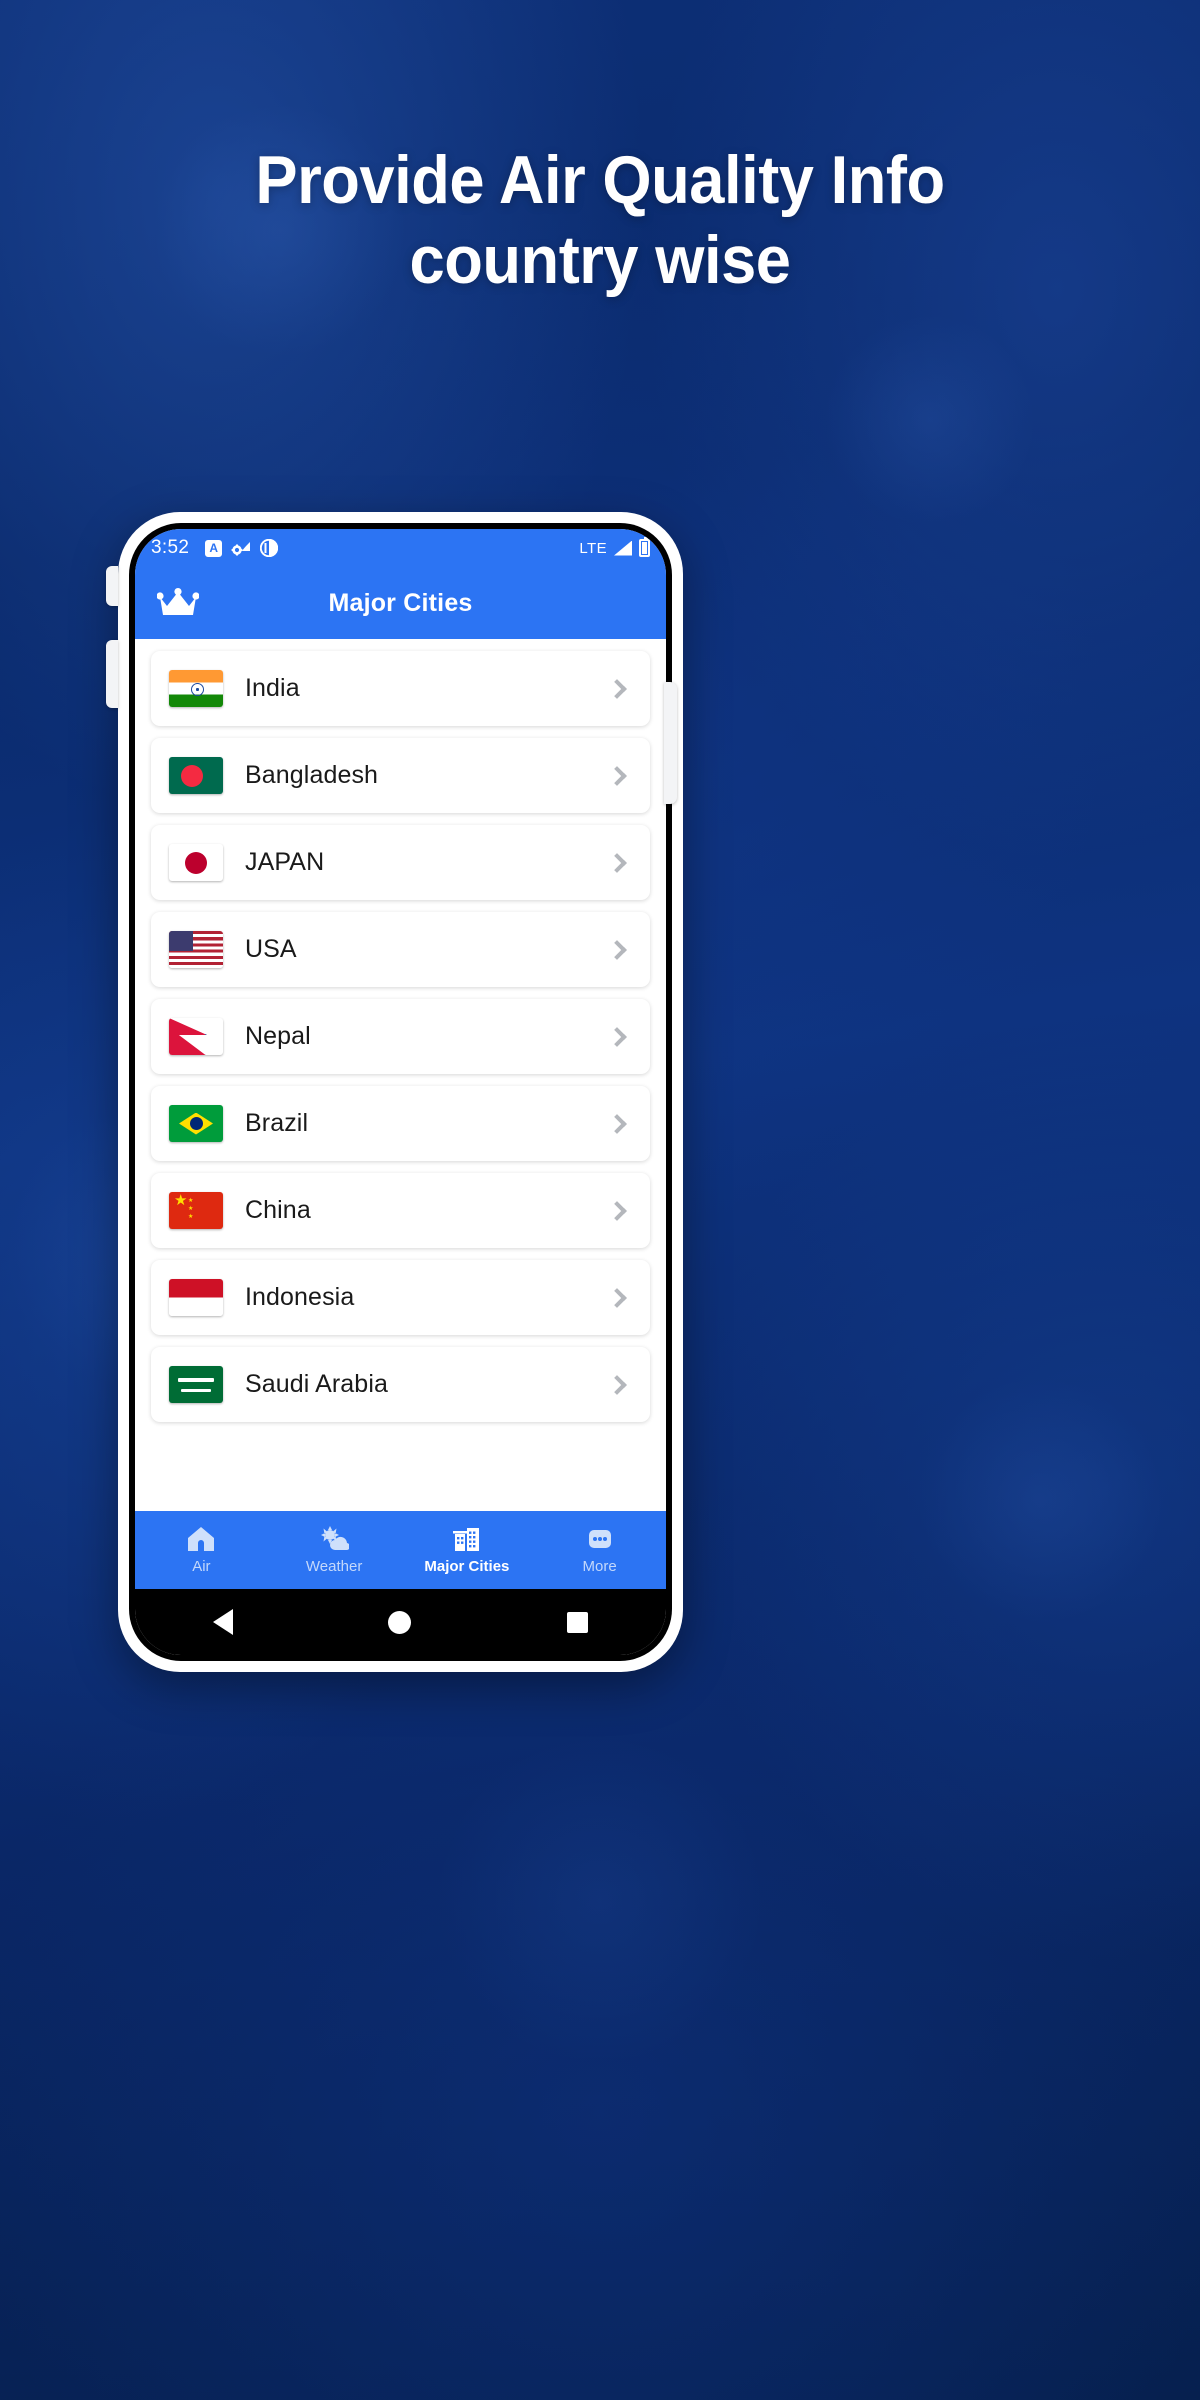 The height and width of the screenshot is (2400, 1200). What do you see at coordinates (316, 1384) in the screenshot?
I see `country-name: Saudi Arabia` at bounding box center [316, 1384].